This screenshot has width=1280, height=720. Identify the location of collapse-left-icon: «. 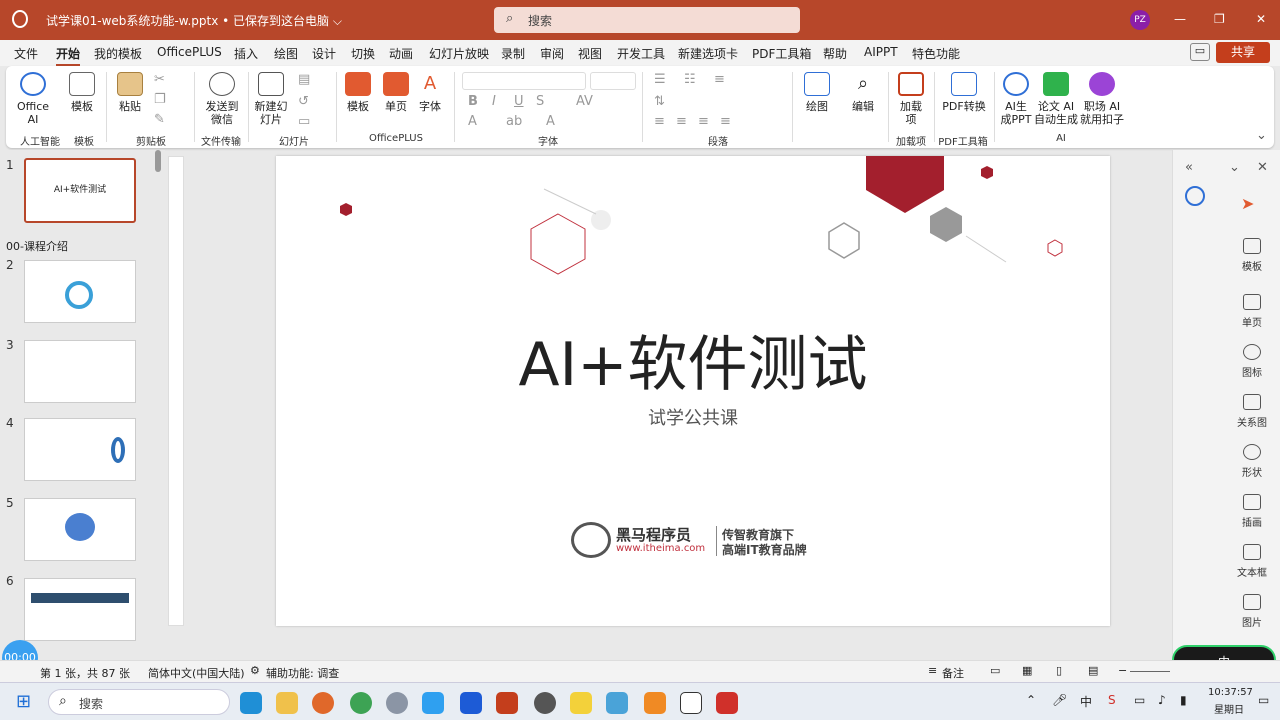
(1189, 167).